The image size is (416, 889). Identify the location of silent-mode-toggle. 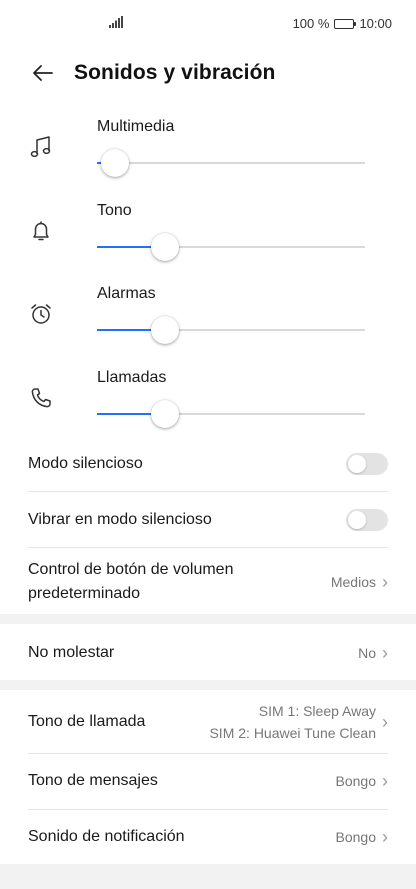
(367, 464).